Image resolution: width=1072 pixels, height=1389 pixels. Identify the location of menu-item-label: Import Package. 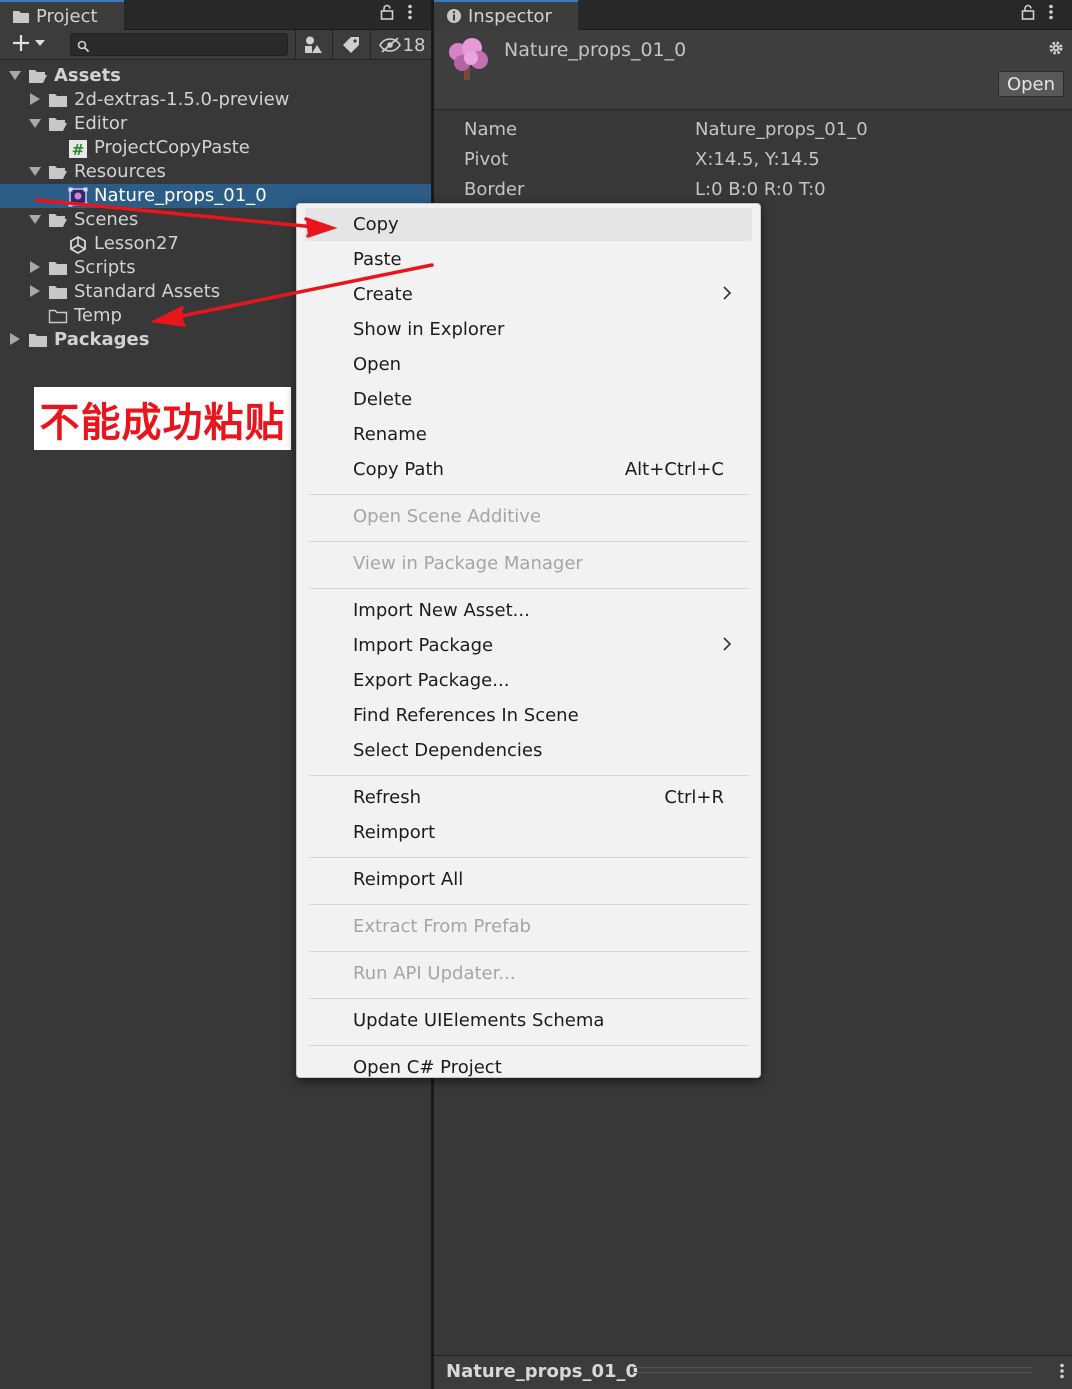
(423, 645).